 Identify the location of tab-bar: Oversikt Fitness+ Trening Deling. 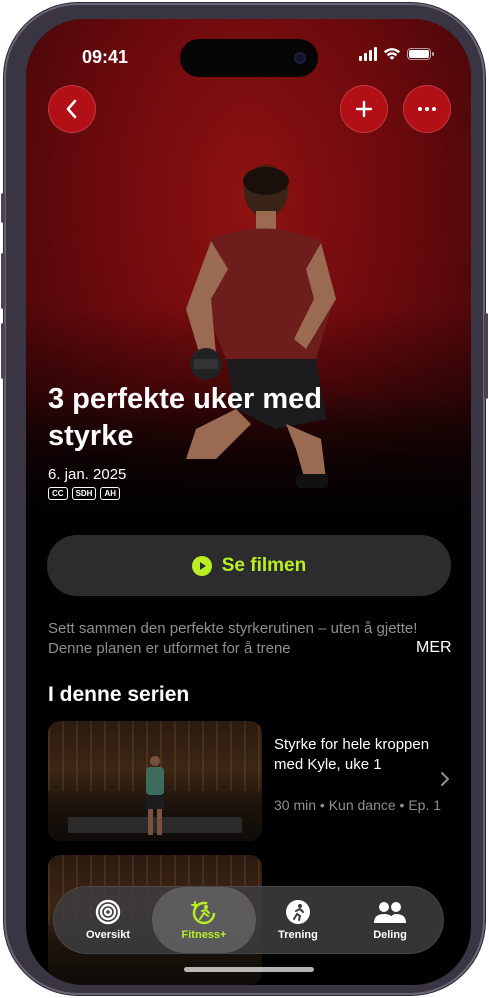
(248, 920).